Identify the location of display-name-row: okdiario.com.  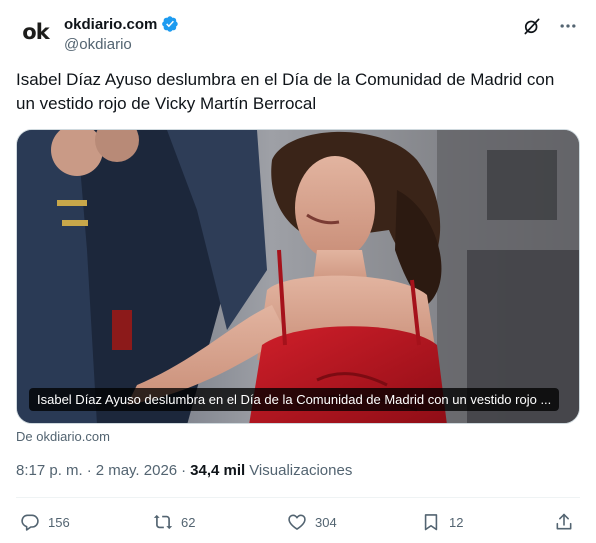
(121, 24).